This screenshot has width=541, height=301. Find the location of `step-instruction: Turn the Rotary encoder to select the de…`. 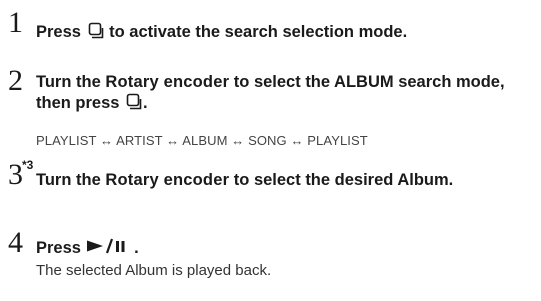

step-instruction: Turn the Rotary encoder to select the de… is located at coordinates (245, 180).